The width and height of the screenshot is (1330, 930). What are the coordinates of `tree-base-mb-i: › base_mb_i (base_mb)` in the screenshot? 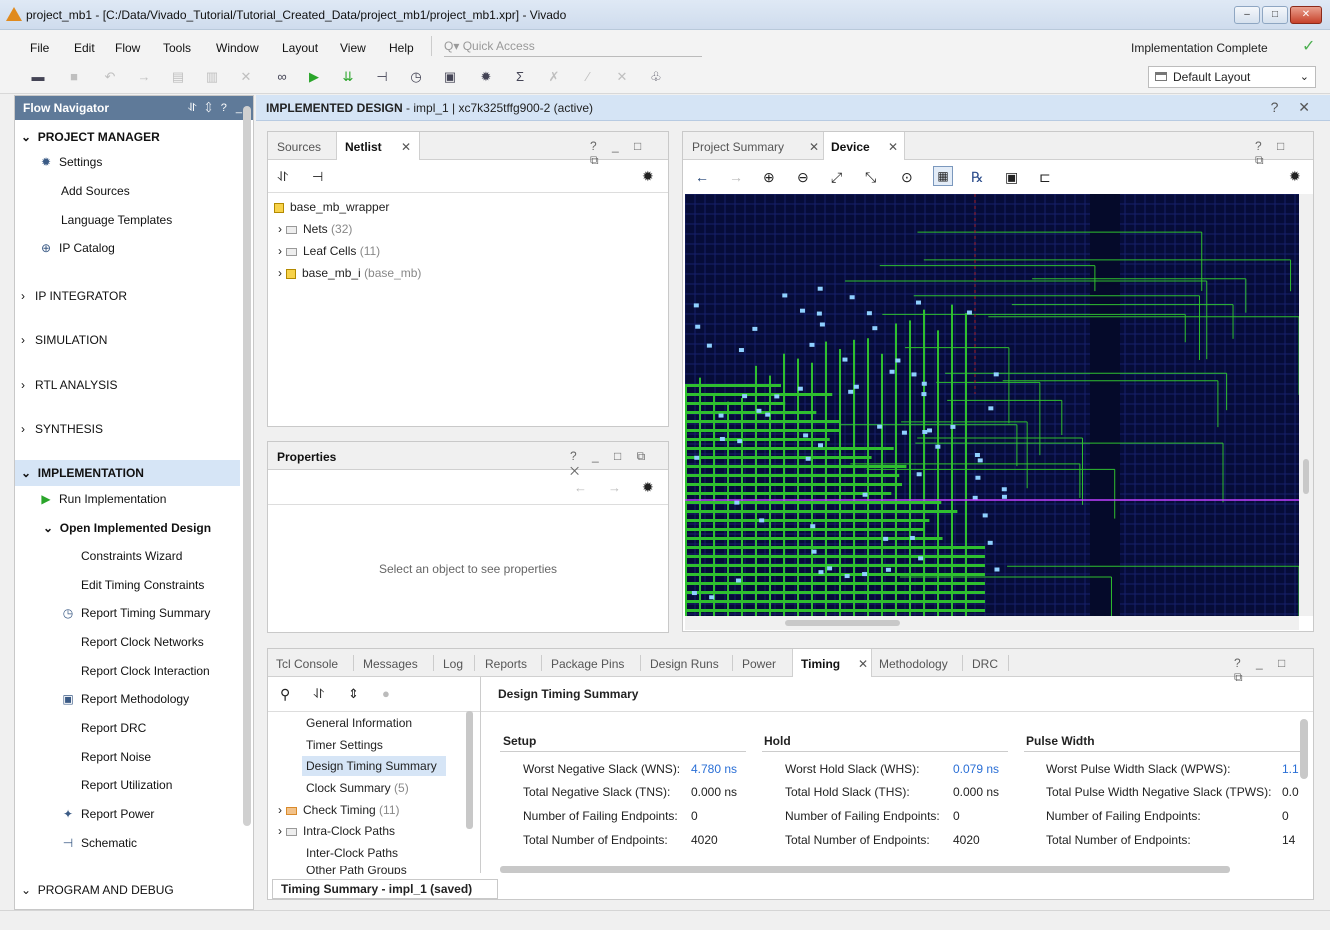 It's located at (349, 273).